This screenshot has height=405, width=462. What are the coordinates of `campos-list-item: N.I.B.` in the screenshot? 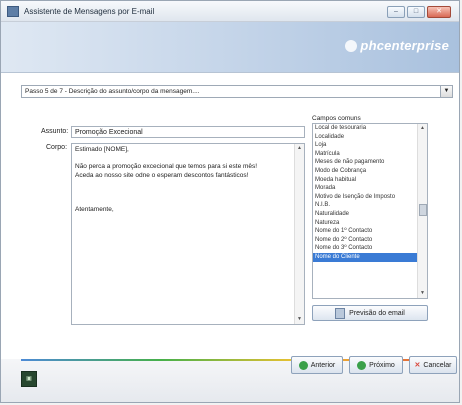 It's located at (370, 205).